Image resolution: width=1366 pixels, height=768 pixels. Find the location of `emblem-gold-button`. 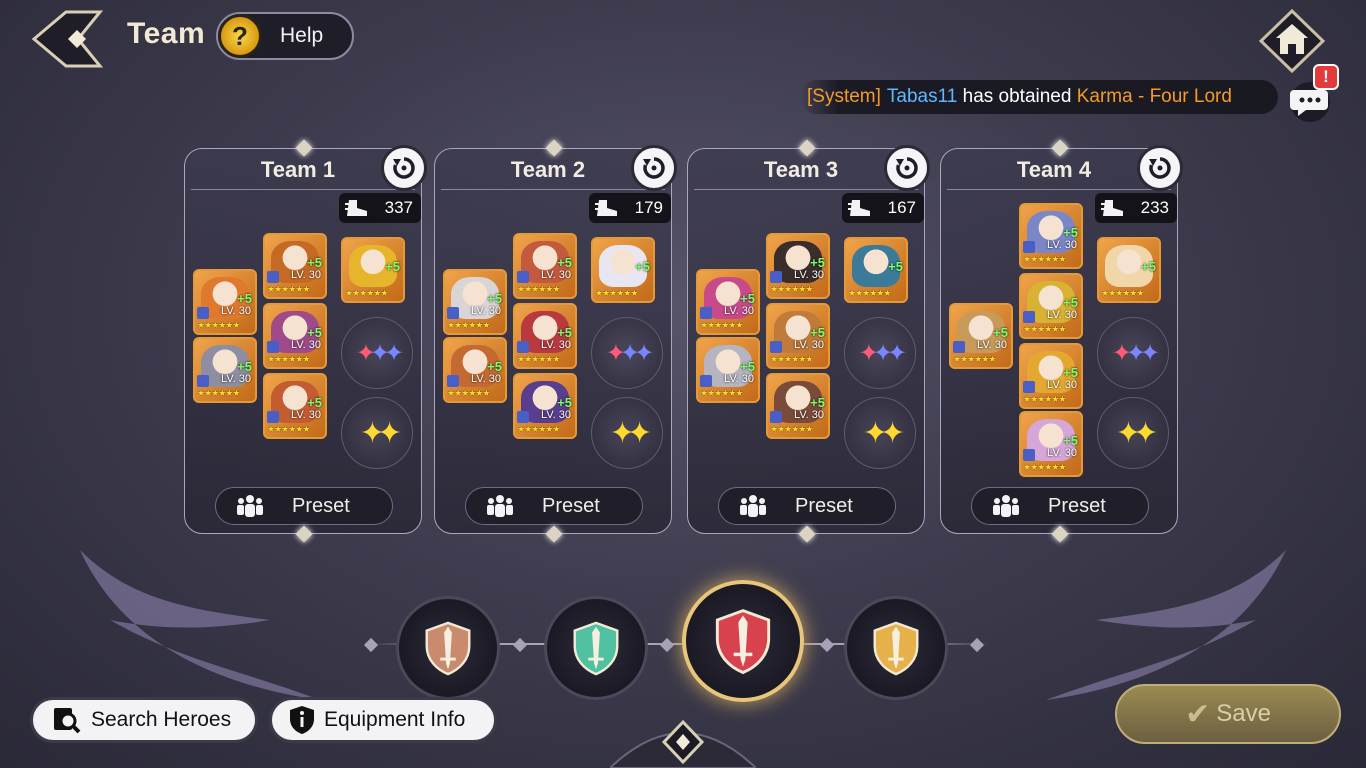

emblem-gold-button is located at coordinates (896, 648).